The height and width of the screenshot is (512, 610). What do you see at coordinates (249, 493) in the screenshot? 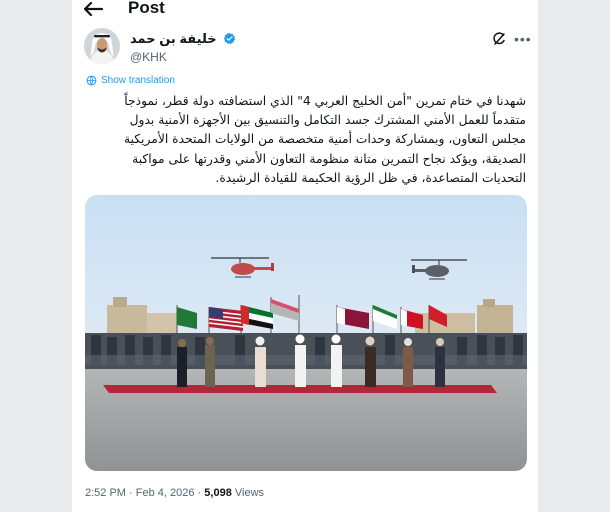
I see `views-label: Views` at bounding box center [249, 493].